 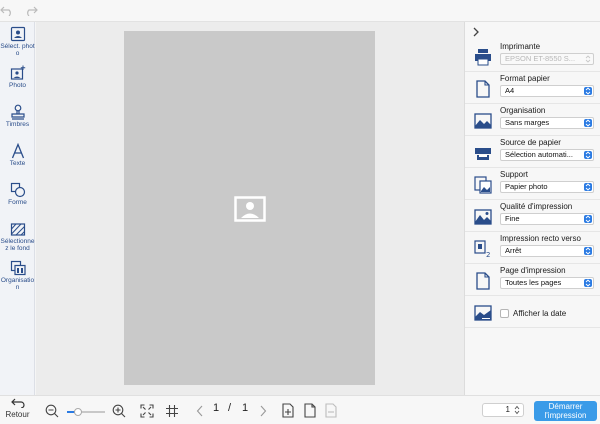 What do you see at coordinates (483, 57) in the screenshot?
I see `printer-icon` at bounding box center [483, 57].